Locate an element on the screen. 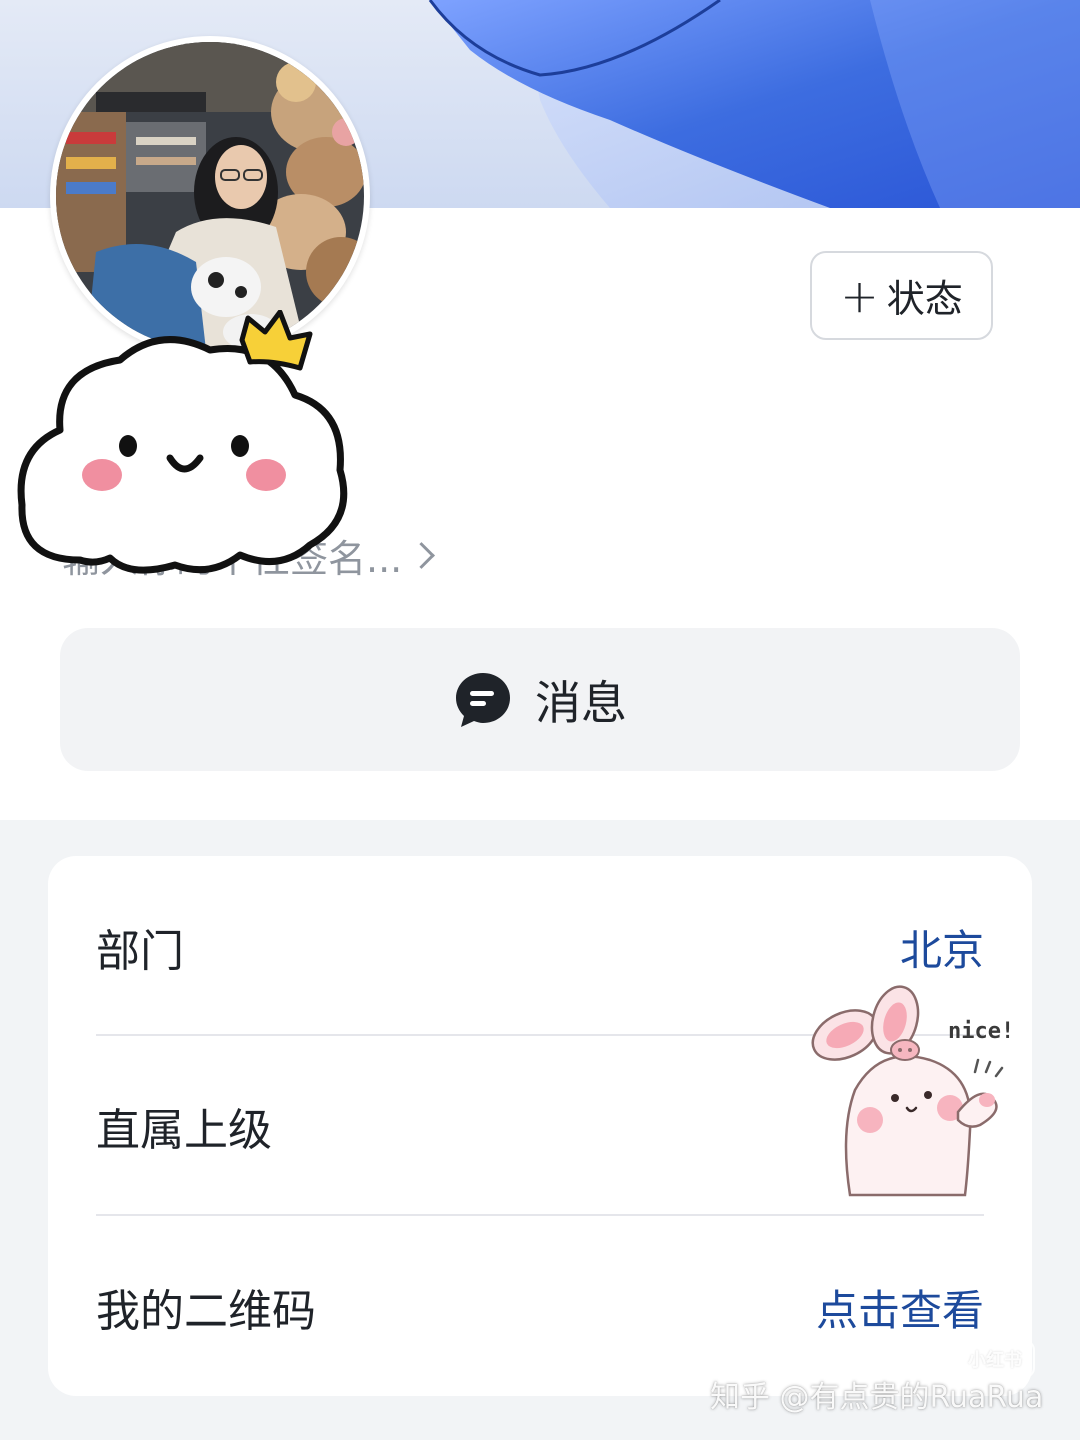 This screenshot has height=1440, width=1080. add-status-button: + 状态 is located at coordinates (901, 295).